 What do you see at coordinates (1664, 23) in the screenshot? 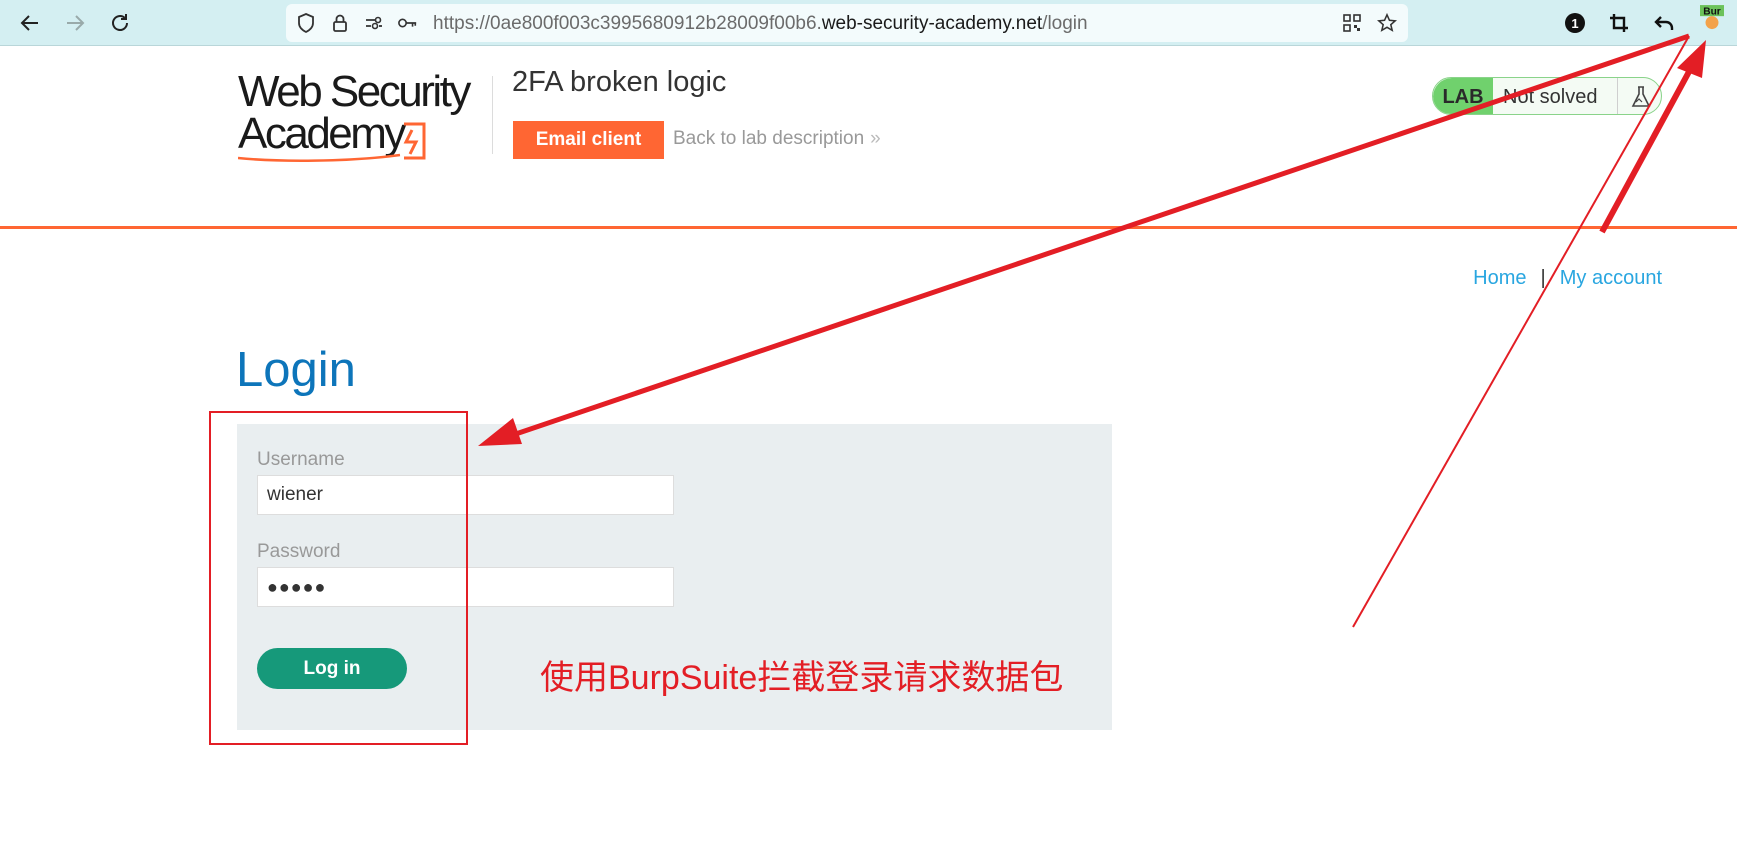
I see `undo-icon` at bounding box center [1664, 23].